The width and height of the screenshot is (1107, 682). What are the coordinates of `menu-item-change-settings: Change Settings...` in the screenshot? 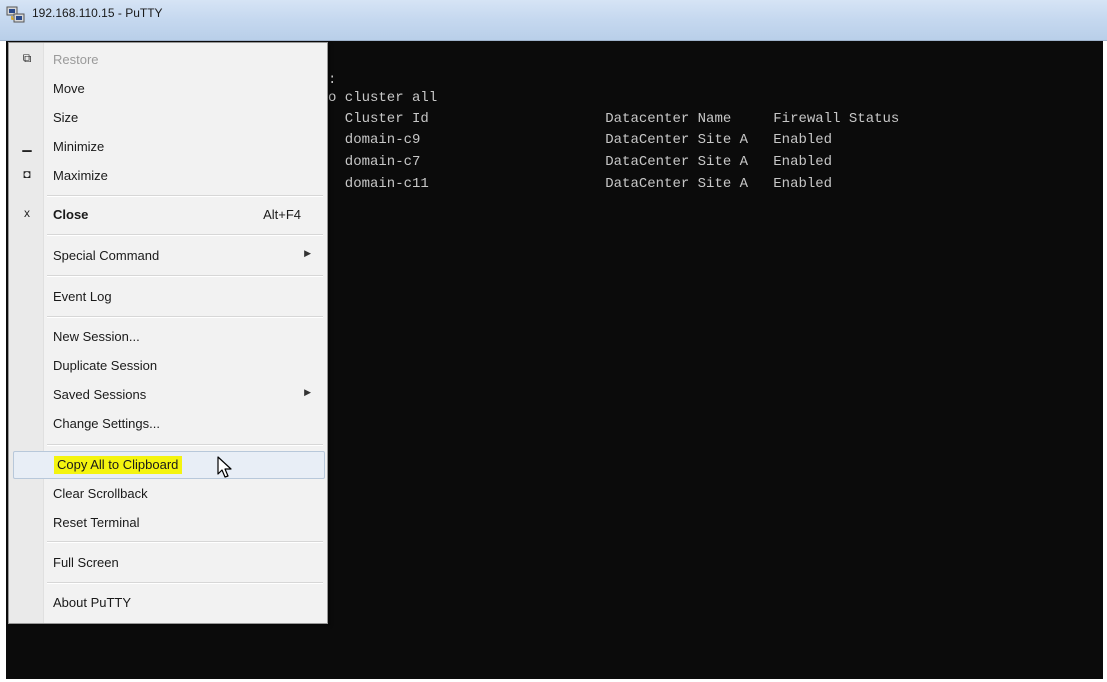 It's located at (167, 424).